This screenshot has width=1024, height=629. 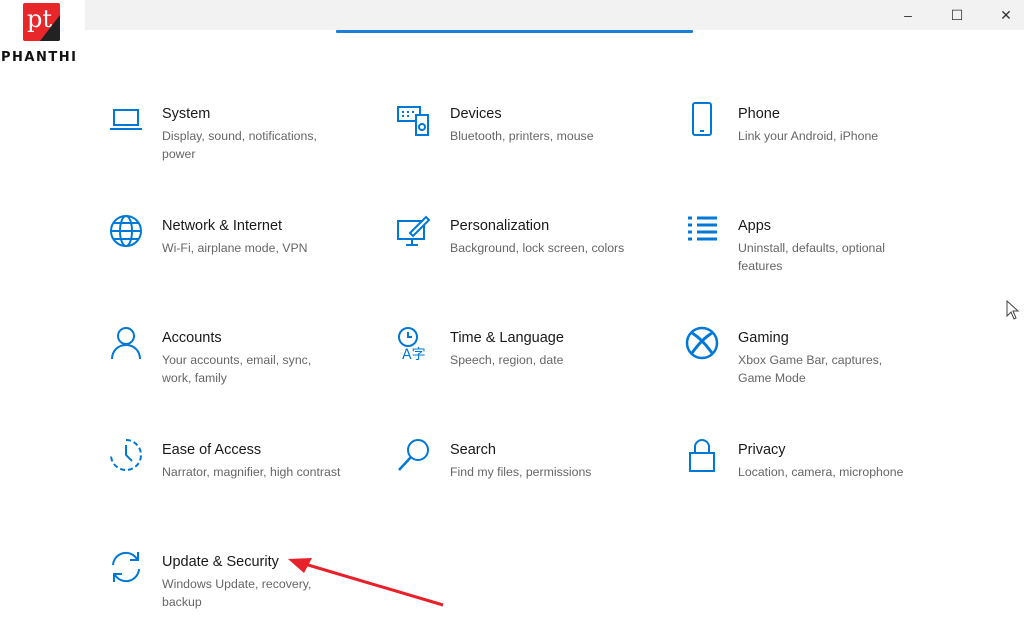 What do you see at coordinates (212, 450) in the screenshot?
I see `tile-title: Ease of Access` at bounding box center [212, 450].